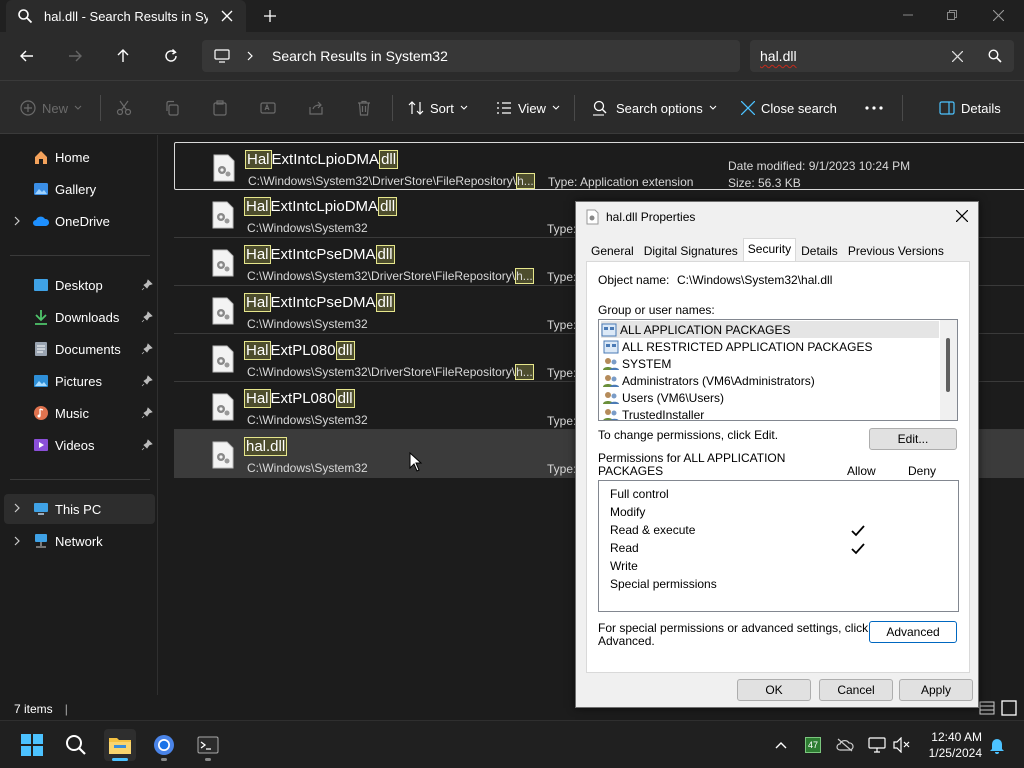 The image size is (1024, 768). I want to click on copy-button, so click(172, 108).